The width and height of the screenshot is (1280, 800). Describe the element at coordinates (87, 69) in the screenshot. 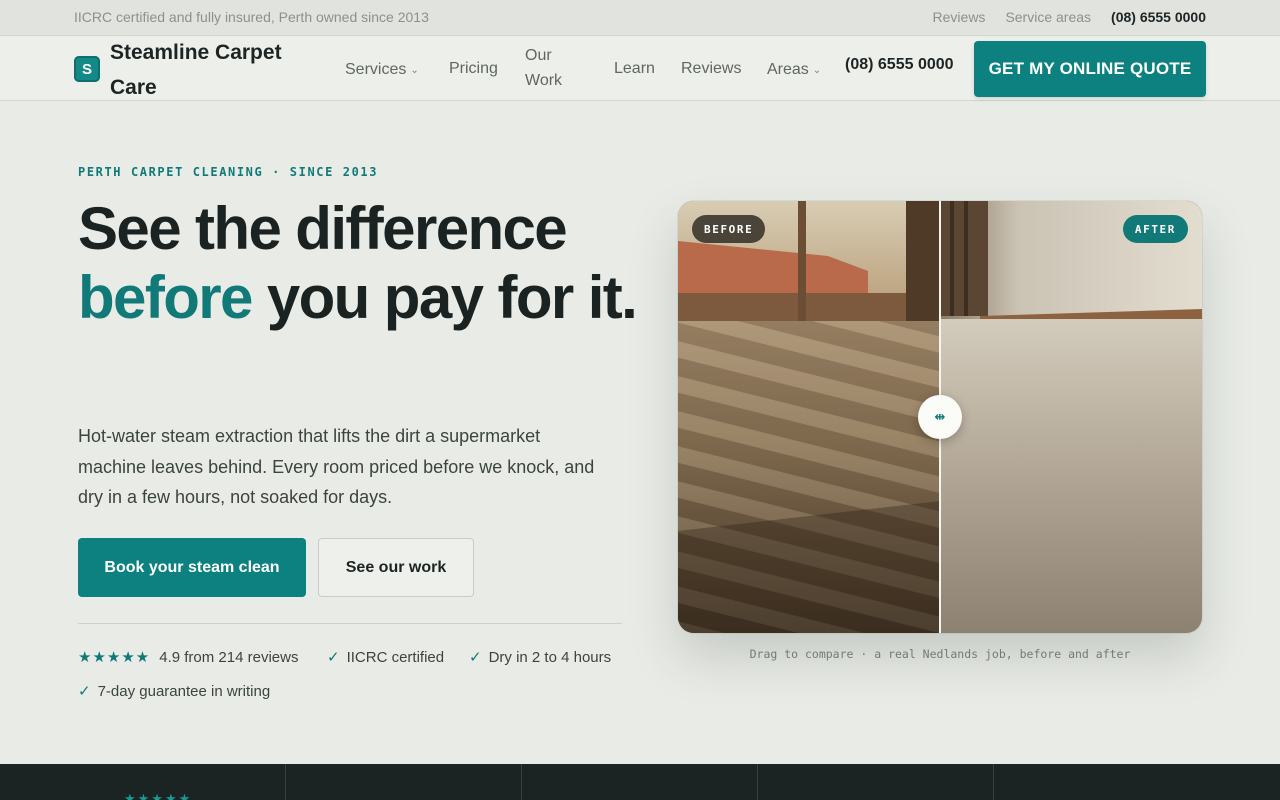

I see `logo-icon: S` at that location.